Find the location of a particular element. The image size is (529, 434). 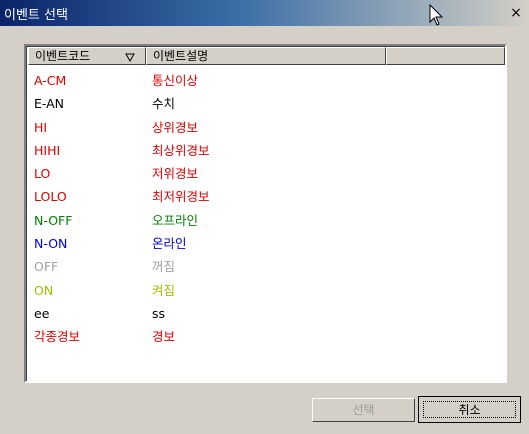

event-code-cell: OFF is located at coordinates (46, 267).